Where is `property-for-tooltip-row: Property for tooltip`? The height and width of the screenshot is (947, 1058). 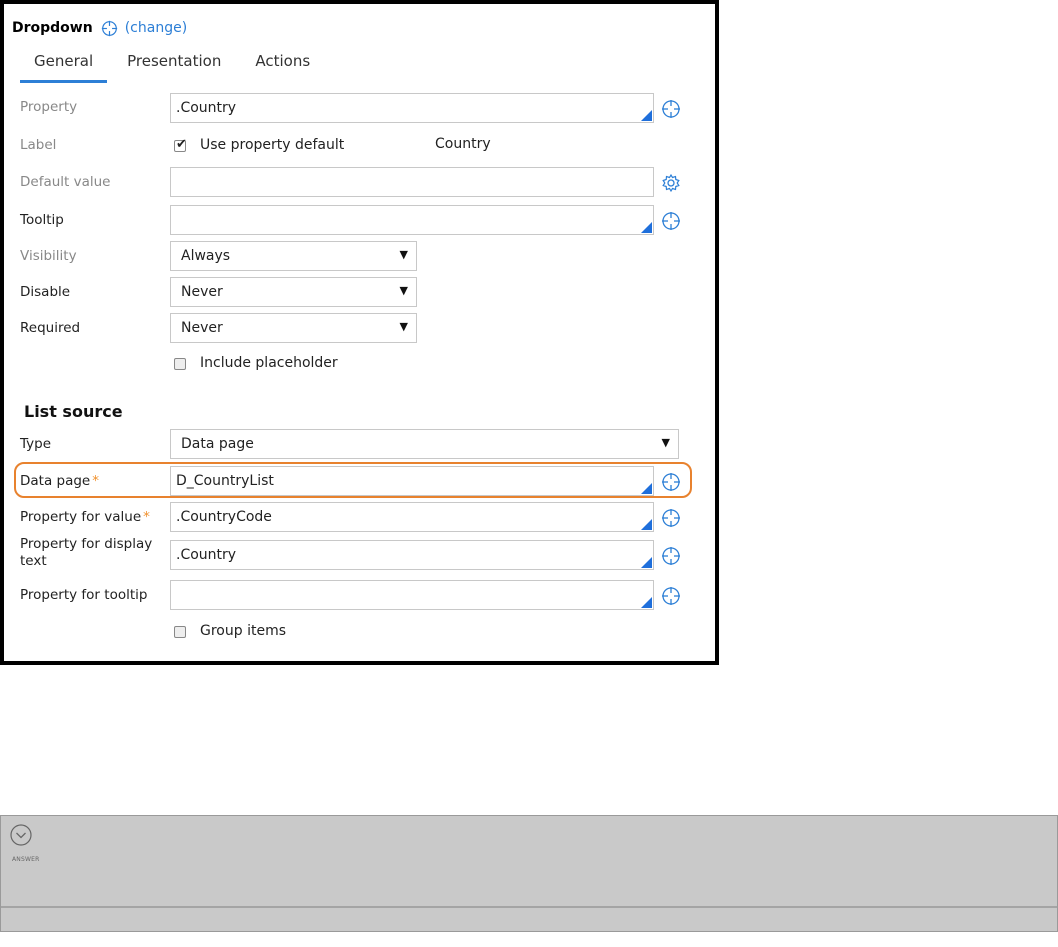 property-for-tooltip-row: Property for tooltip is located at coordinates (360, 595).